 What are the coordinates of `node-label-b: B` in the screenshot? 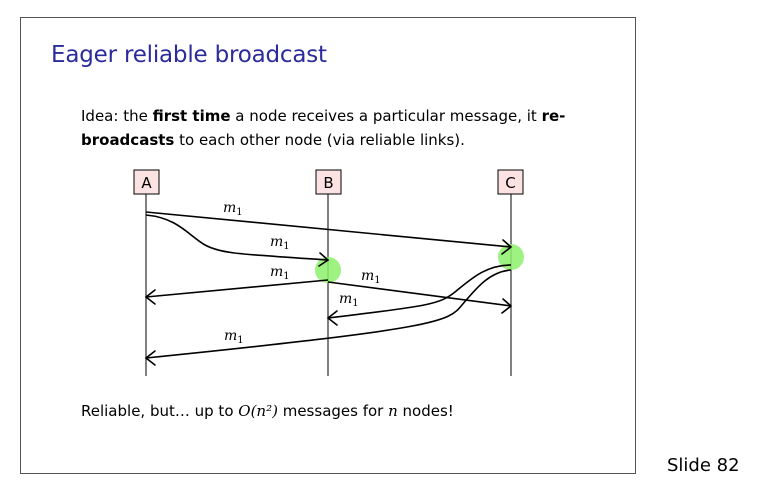 It's located at (328, 183).